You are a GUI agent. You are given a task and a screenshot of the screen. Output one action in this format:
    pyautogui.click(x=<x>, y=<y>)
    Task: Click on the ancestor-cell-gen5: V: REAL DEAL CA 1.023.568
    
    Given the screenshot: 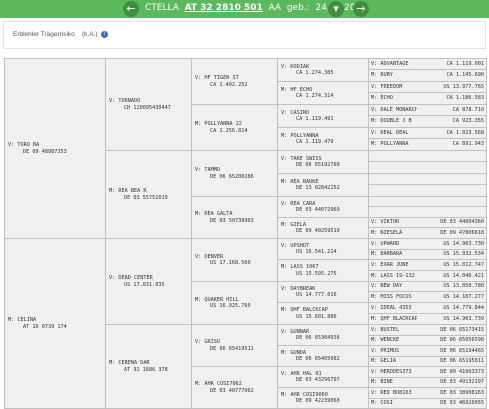 What is the action you would take?
    pyautogui.click(x=427, y=133)
    